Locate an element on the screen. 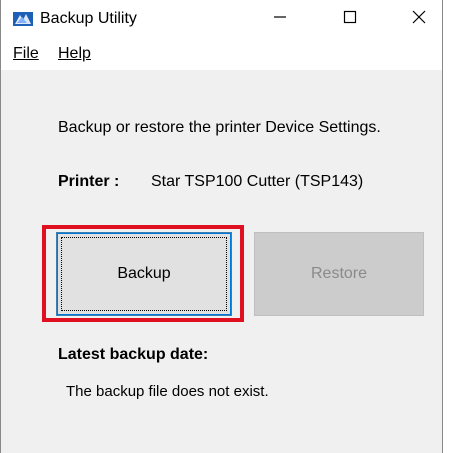 This screenshot has height=453, width=449. window-title: Backup Utility is located at coordinates (88, 18).